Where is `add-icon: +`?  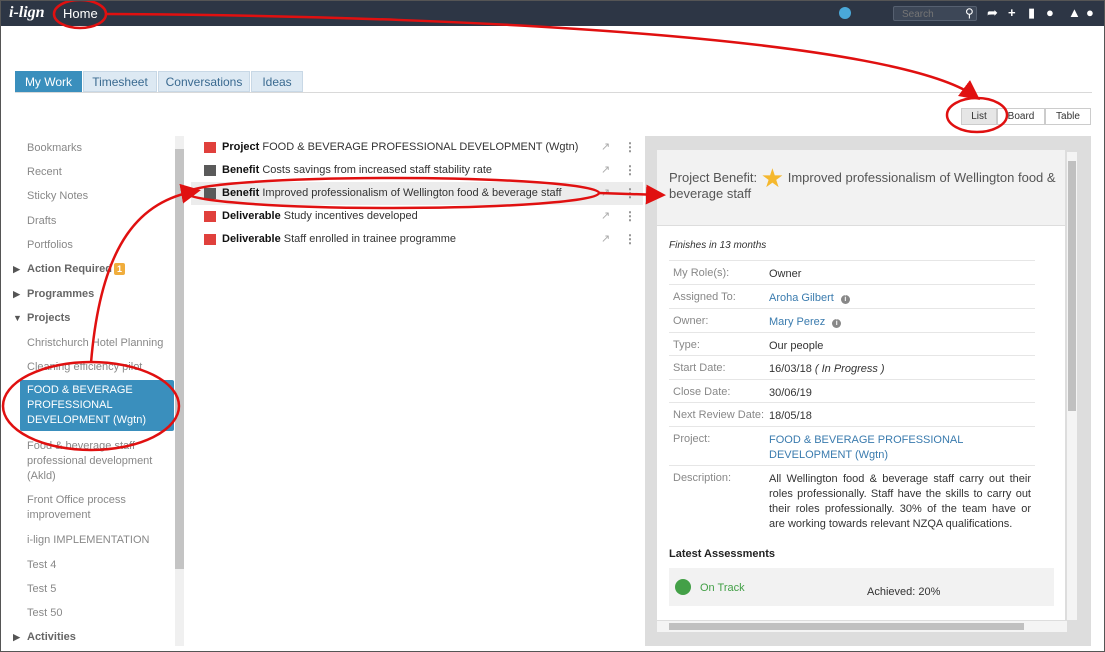 add-icon: + is located at coordinates (1012, 13).